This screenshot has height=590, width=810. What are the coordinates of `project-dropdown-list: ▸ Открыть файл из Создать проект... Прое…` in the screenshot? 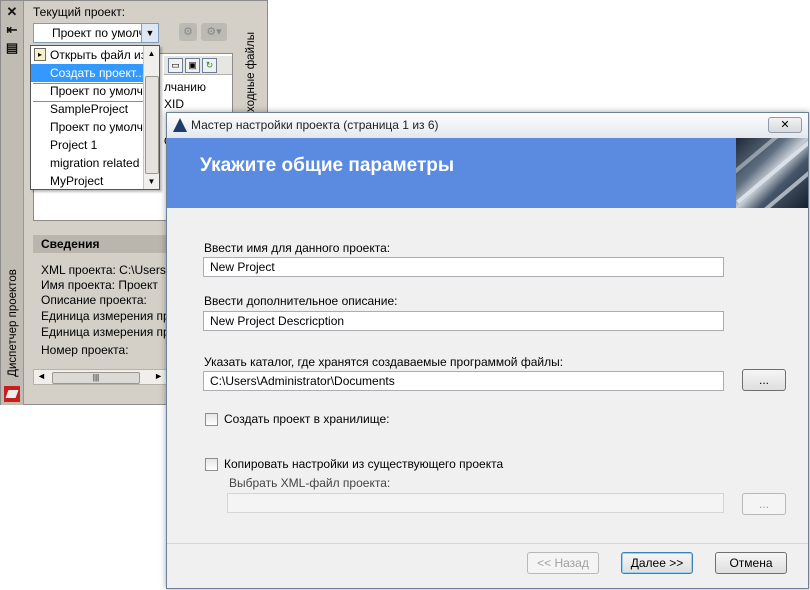 It's located at (95, 117).